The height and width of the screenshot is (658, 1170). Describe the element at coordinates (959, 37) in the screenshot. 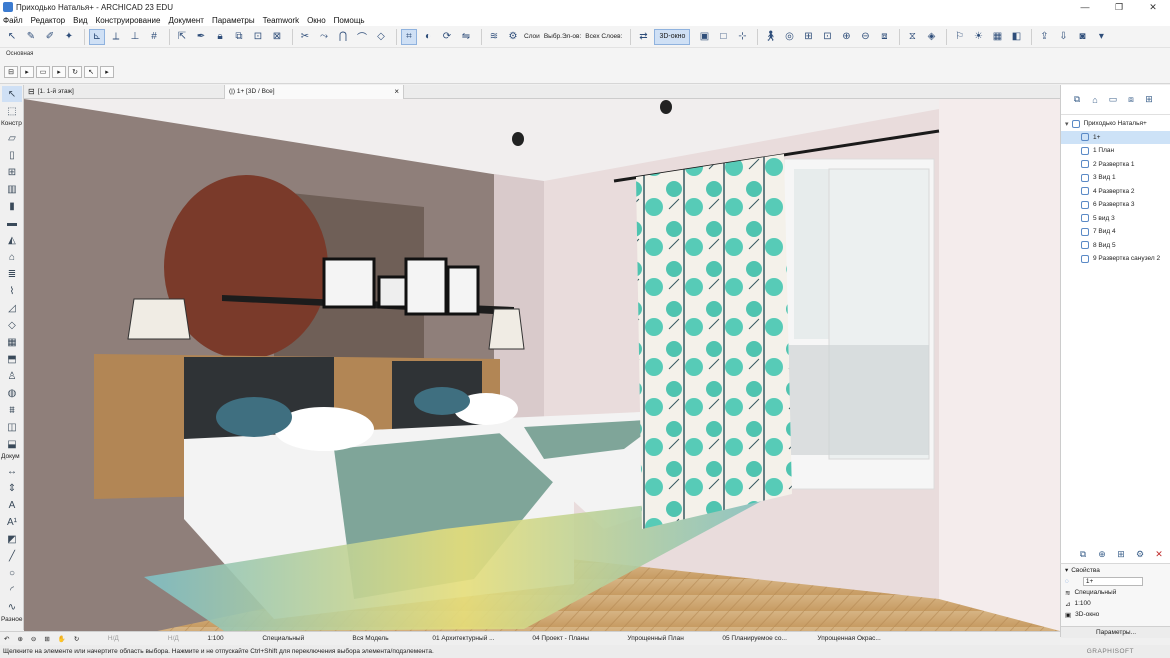

I see `render-icon: ⚐` at that location.